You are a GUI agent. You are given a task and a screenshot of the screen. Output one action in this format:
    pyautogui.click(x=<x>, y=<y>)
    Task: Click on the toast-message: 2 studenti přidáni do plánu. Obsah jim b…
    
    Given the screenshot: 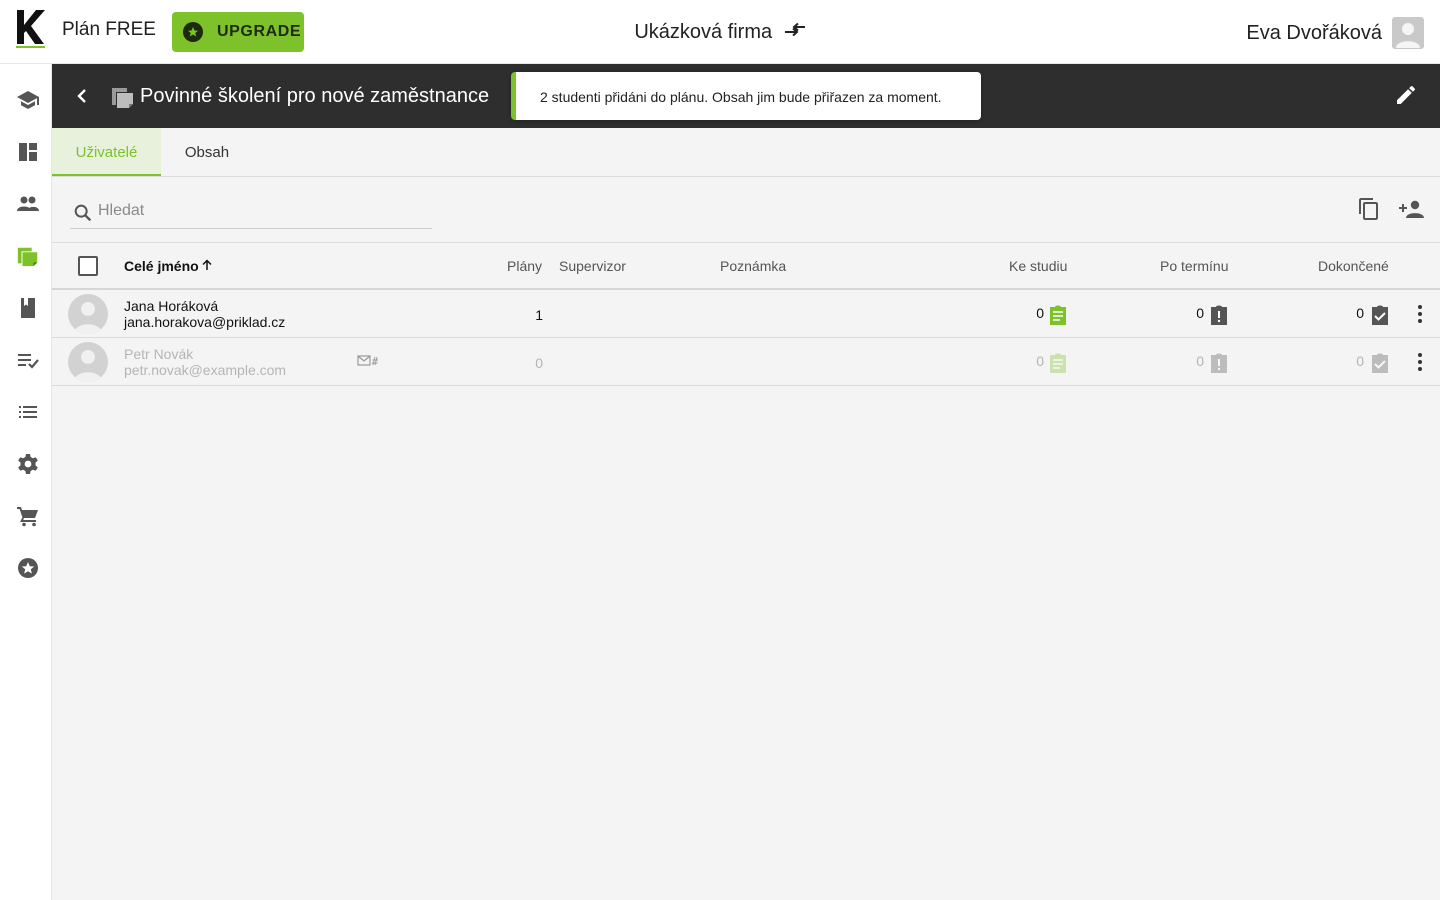 What is the action you would take?
    pyautogui.click(x=741, y=97)
    